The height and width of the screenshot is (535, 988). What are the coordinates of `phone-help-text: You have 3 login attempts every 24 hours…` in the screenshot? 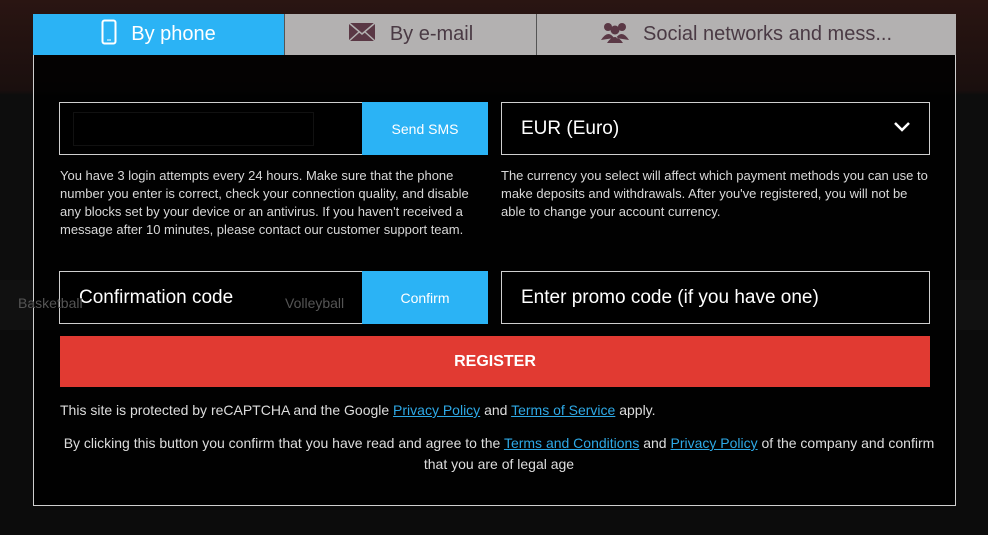 It's located at (264, 202).